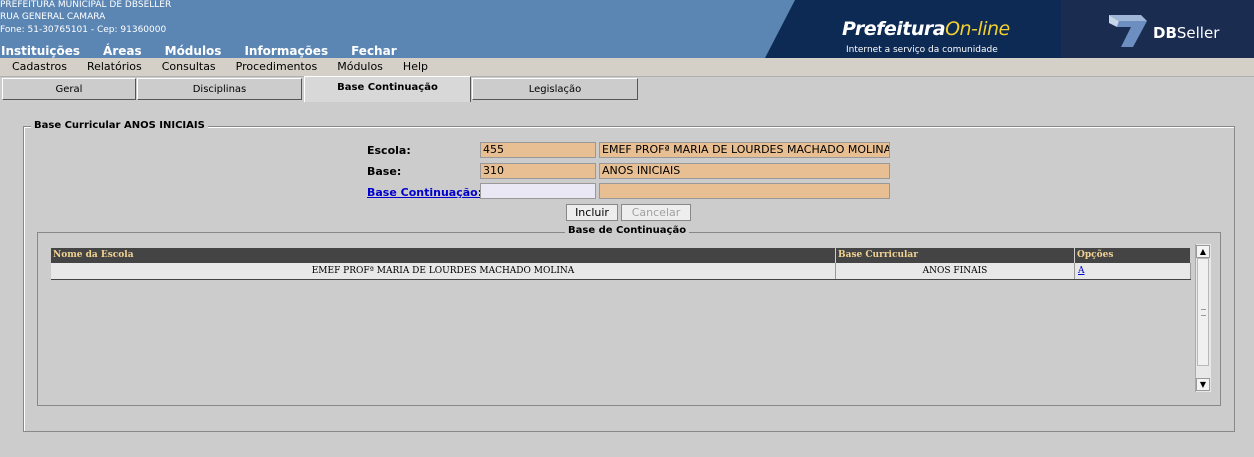 This screenshot has height=457, width=1254. I want to click on org-address: RUA GENERAL CAMARA, so click(53, 17).